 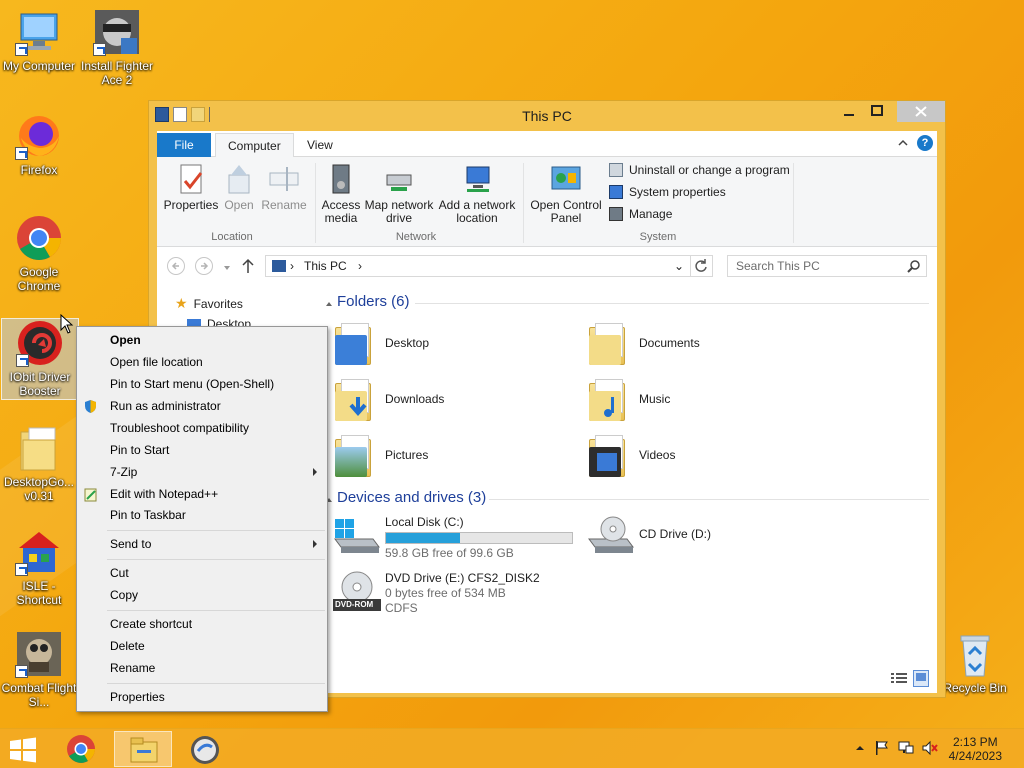 What do you see at coordinates (284, 179) in the screenshot?
I see `rename-icon` at bounding box center [284, 179].